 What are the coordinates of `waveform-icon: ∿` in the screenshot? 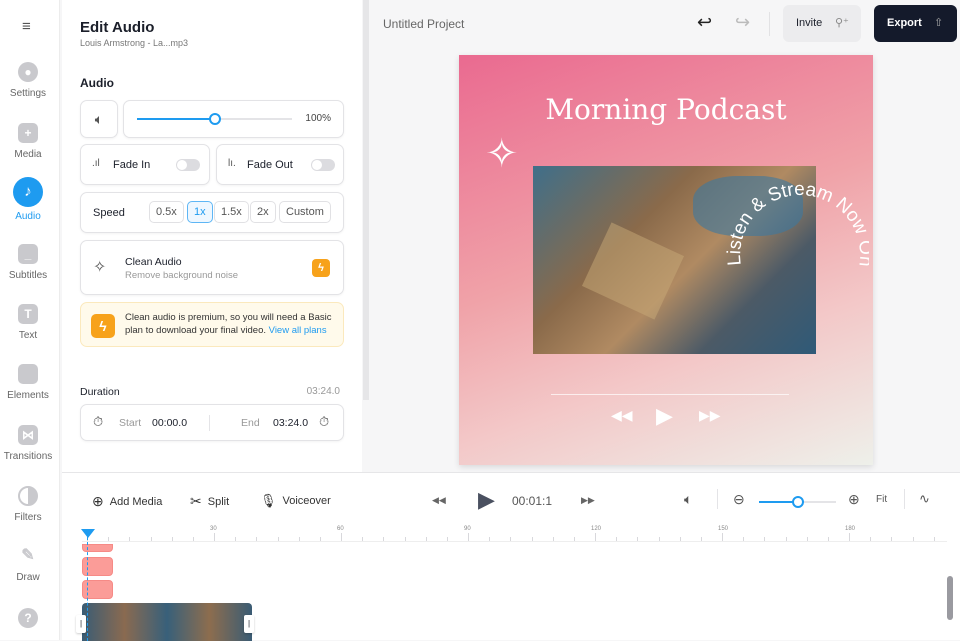 It's located at (924, 499).